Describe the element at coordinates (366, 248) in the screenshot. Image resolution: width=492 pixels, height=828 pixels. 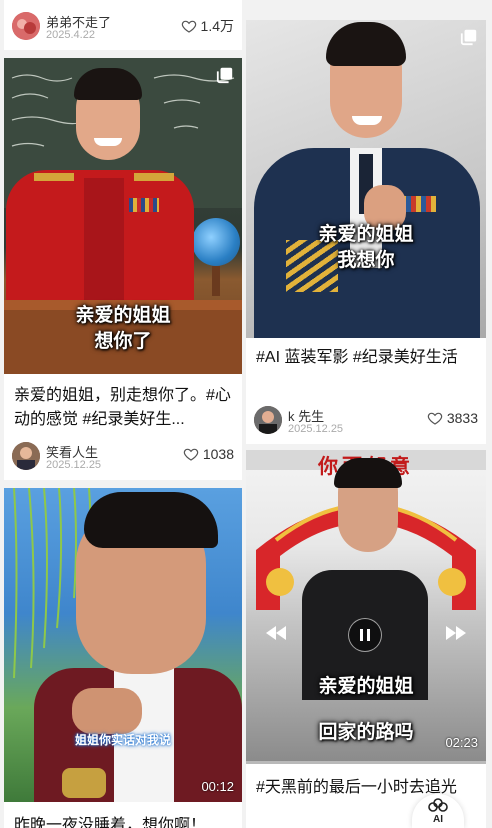
I see `video-subtitle: 亲爱的姐姐 我想你` at that location.